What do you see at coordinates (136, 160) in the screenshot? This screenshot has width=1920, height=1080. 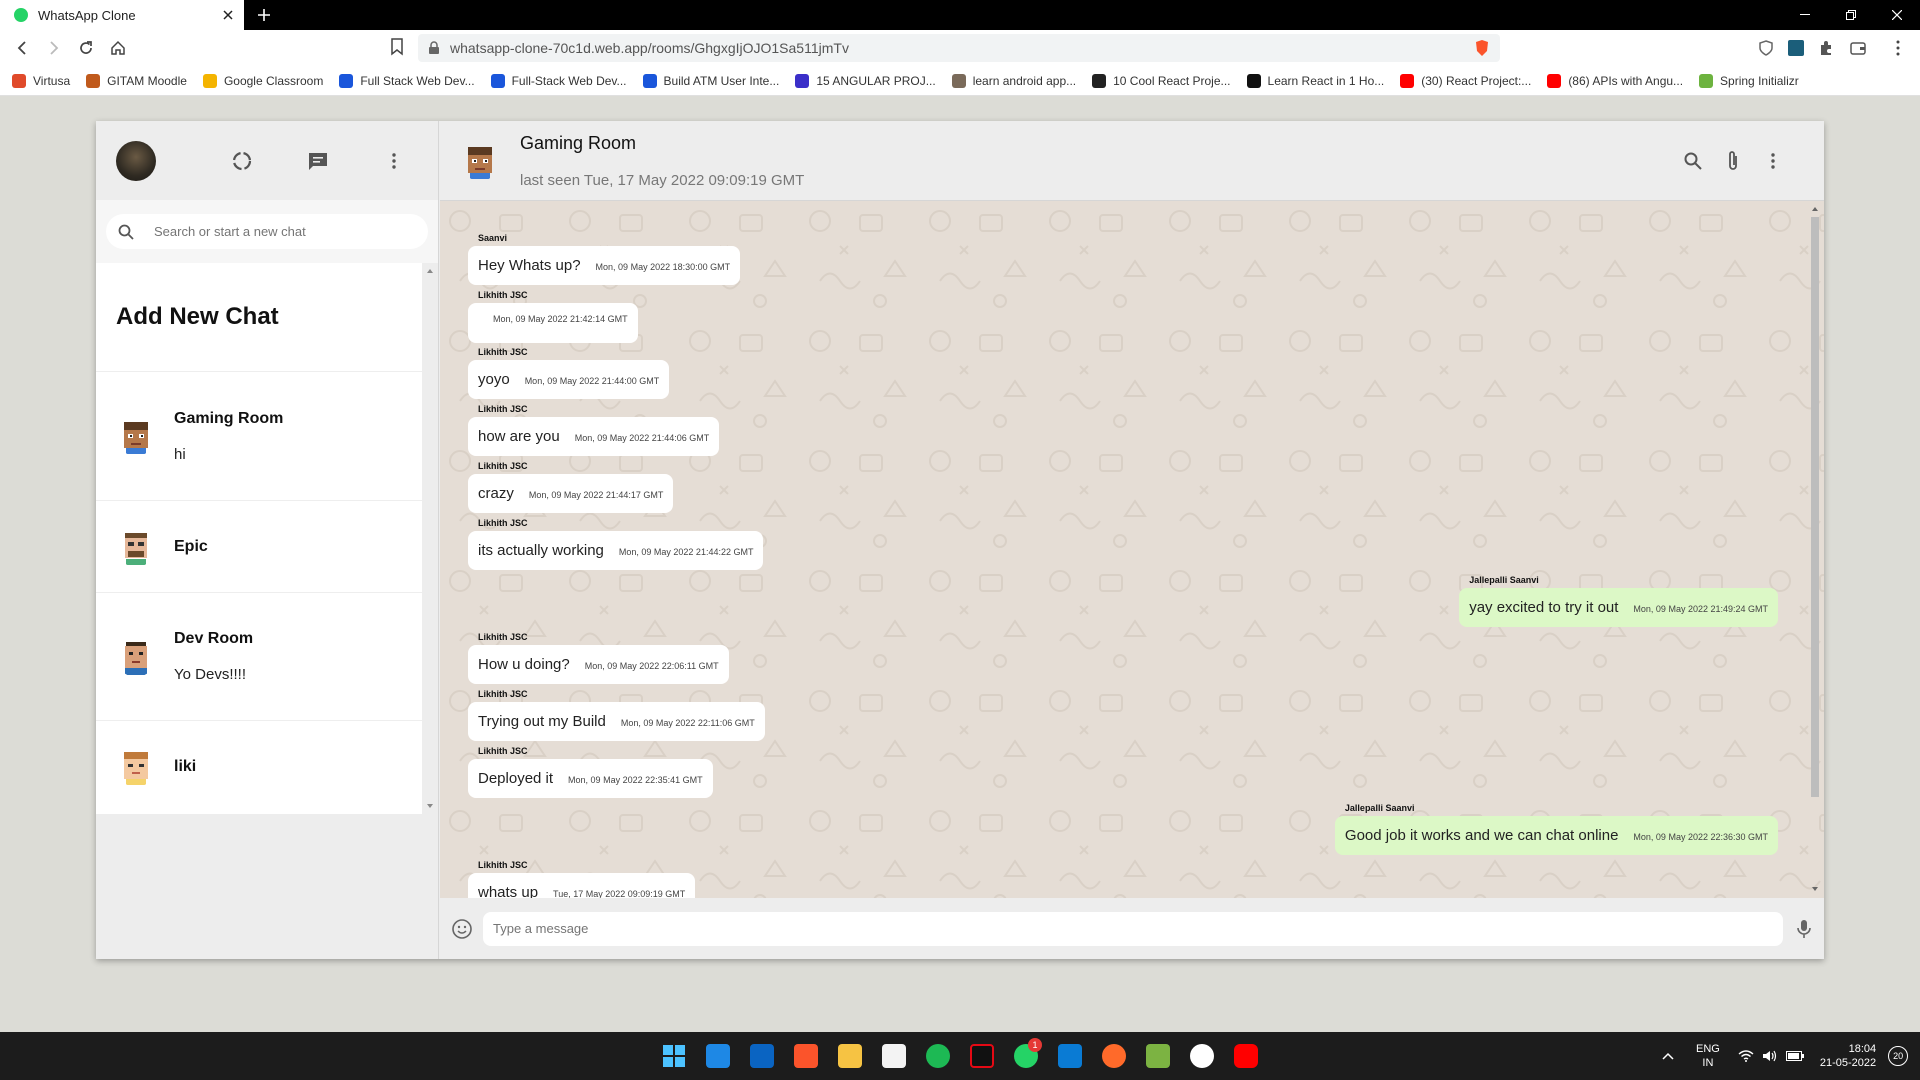 I see `user-avatar` at bounding box center [136, 160].